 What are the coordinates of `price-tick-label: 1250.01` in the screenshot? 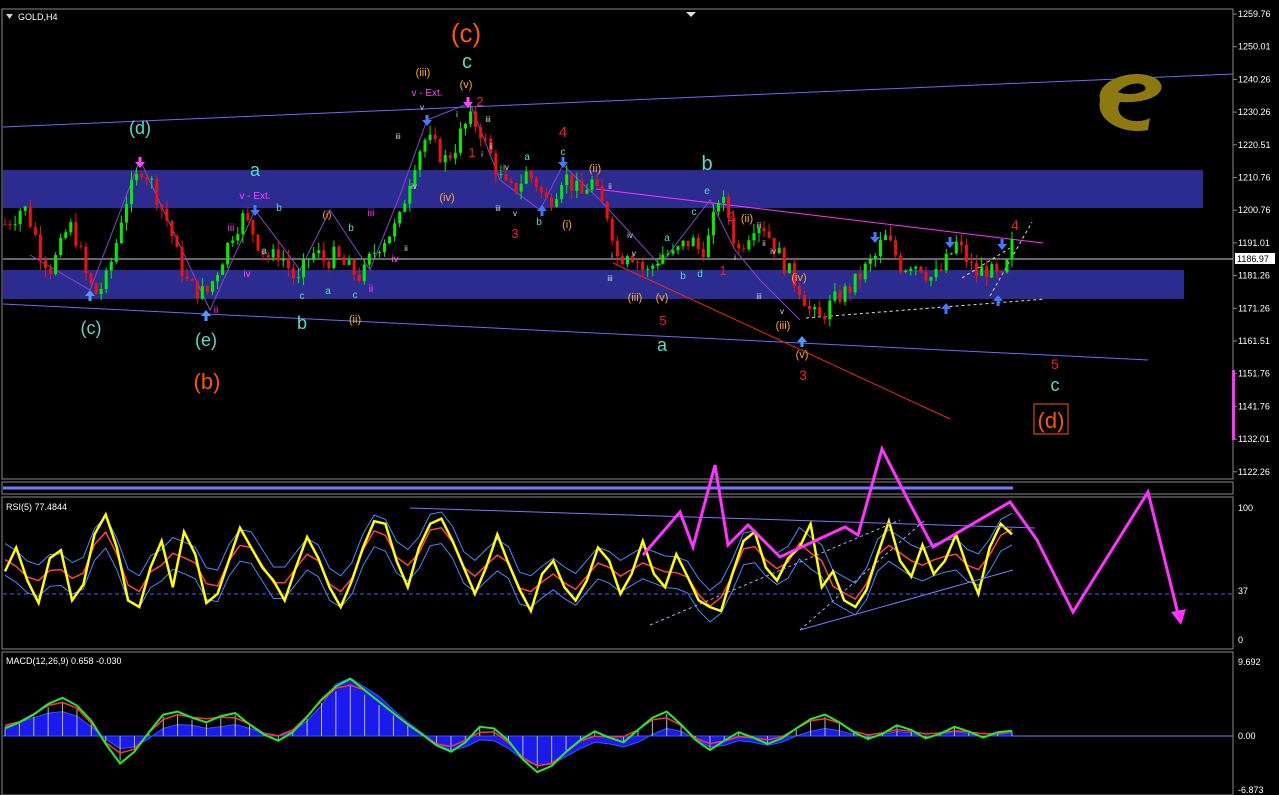 It's located at (1254, 47).